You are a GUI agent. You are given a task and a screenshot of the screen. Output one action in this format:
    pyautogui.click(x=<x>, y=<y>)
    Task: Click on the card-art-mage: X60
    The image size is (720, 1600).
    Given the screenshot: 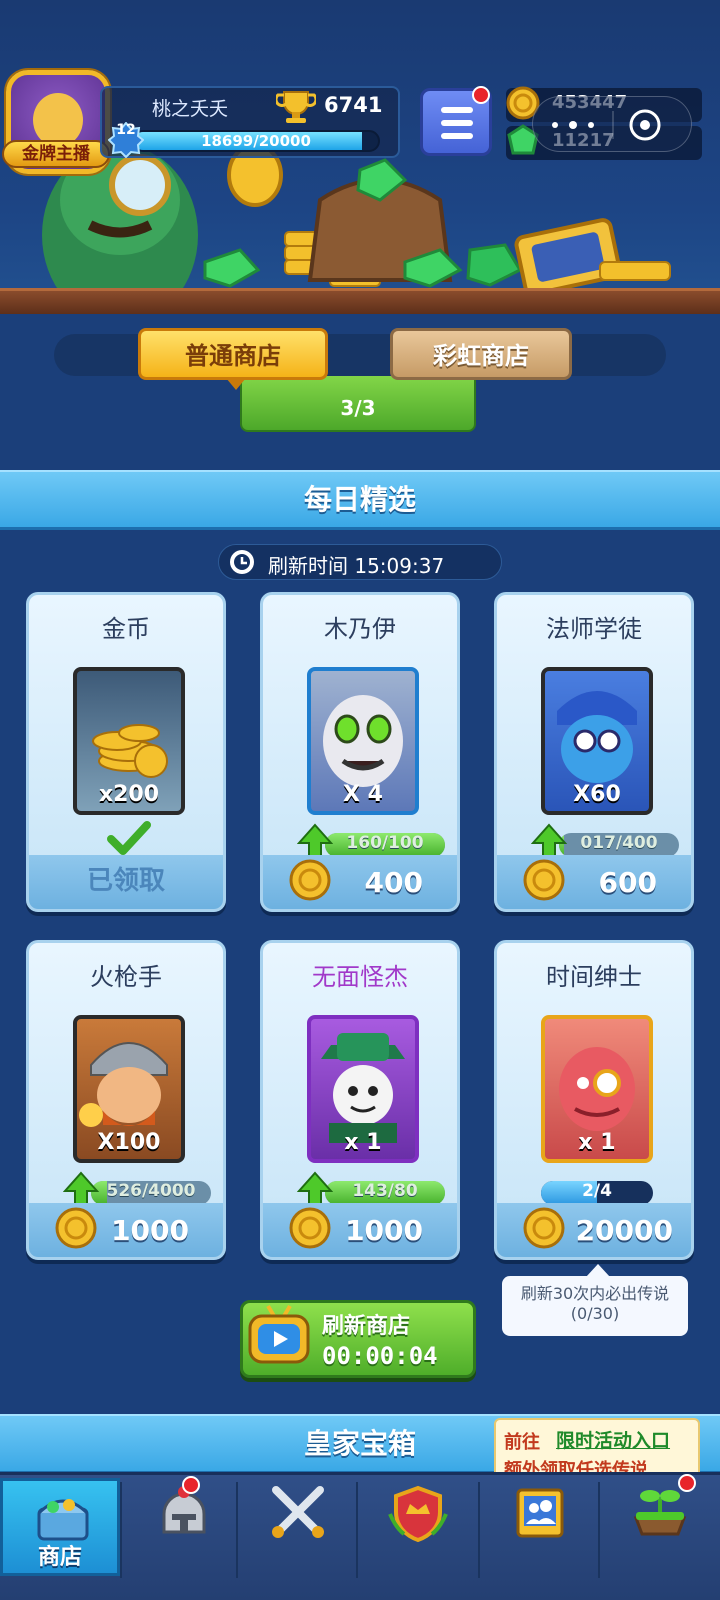 What is the action you would take?
    pyautogui.click(x=597, y=741)
    